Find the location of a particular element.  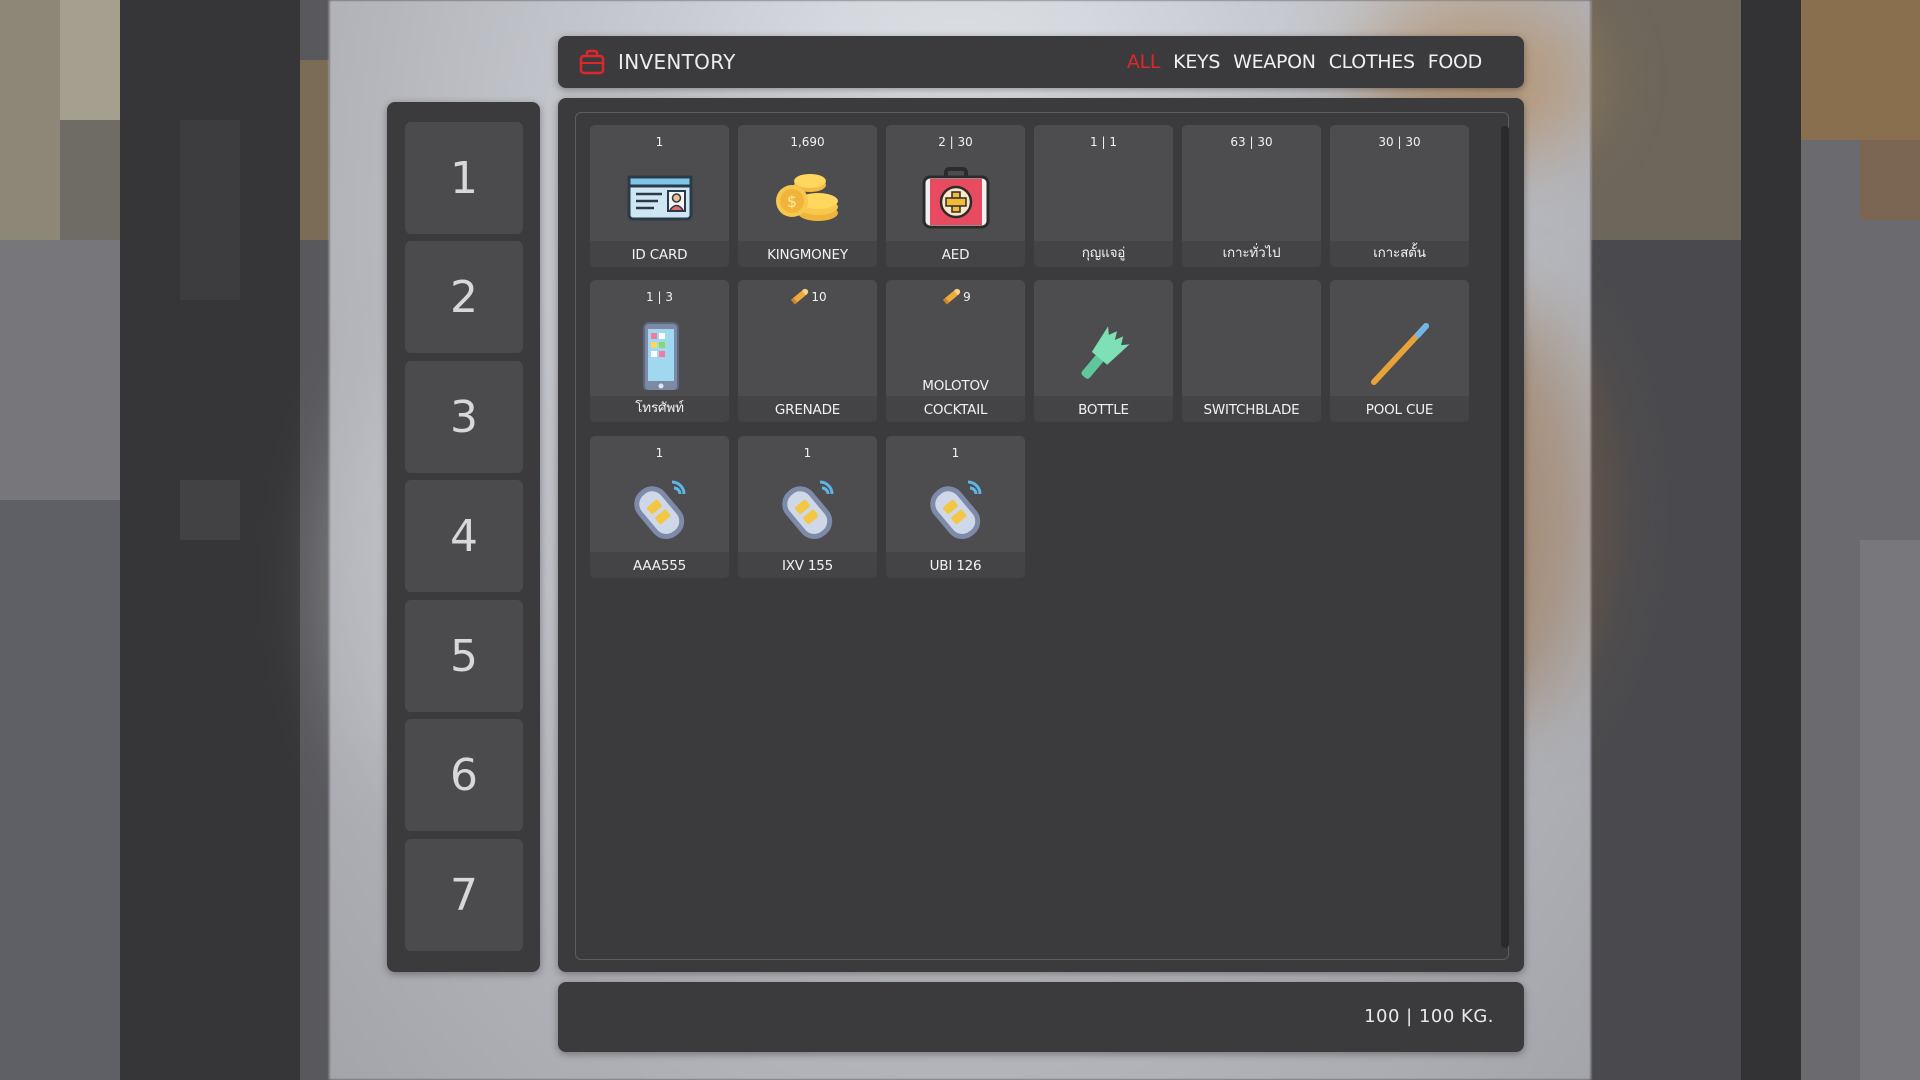

item-slot-molotov: 9 MOLOTOV COCKTAIL is located at coordinates (955, 351).